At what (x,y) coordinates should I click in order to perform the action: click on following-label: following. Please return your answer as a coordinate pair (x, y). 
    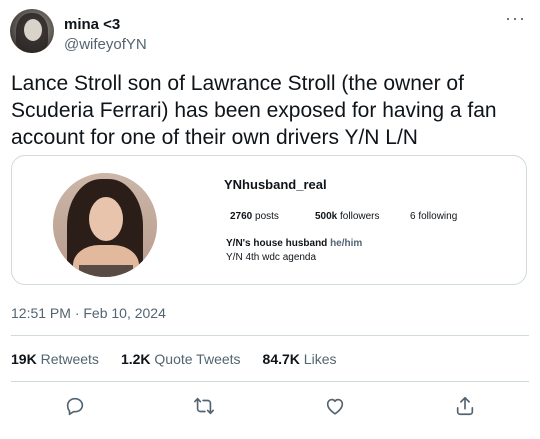
    Looking at the image, I should click on (438, 216).